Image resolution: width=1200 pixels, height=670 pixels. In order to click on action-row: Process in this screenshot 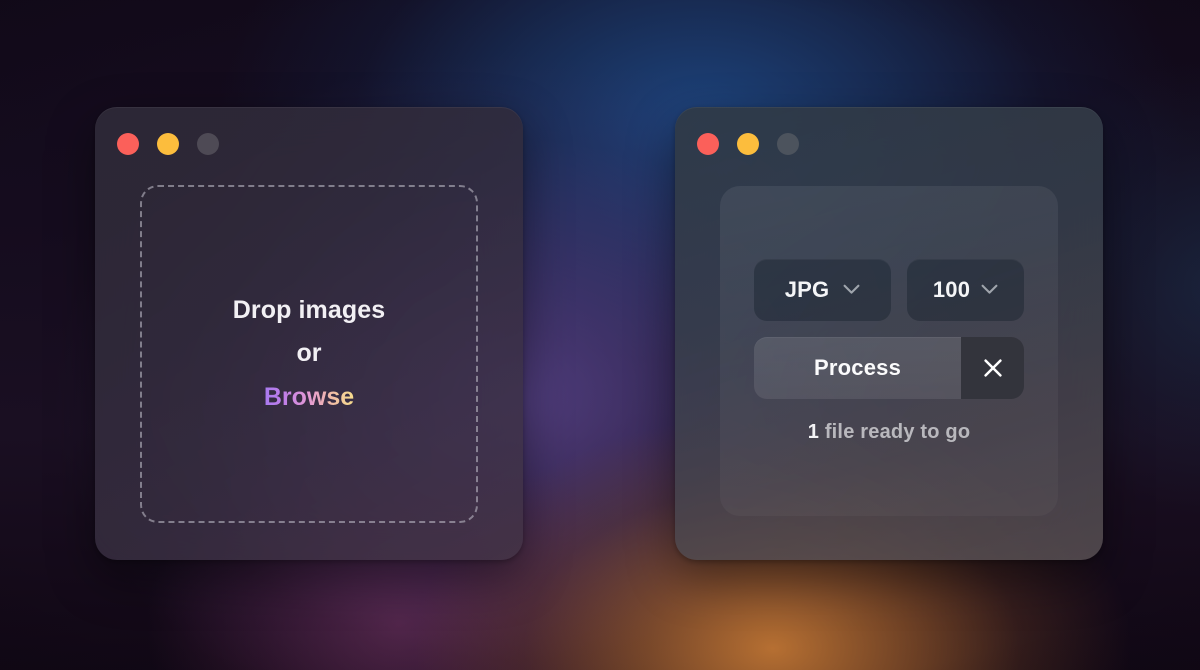, I will do `click(889, 367)`.